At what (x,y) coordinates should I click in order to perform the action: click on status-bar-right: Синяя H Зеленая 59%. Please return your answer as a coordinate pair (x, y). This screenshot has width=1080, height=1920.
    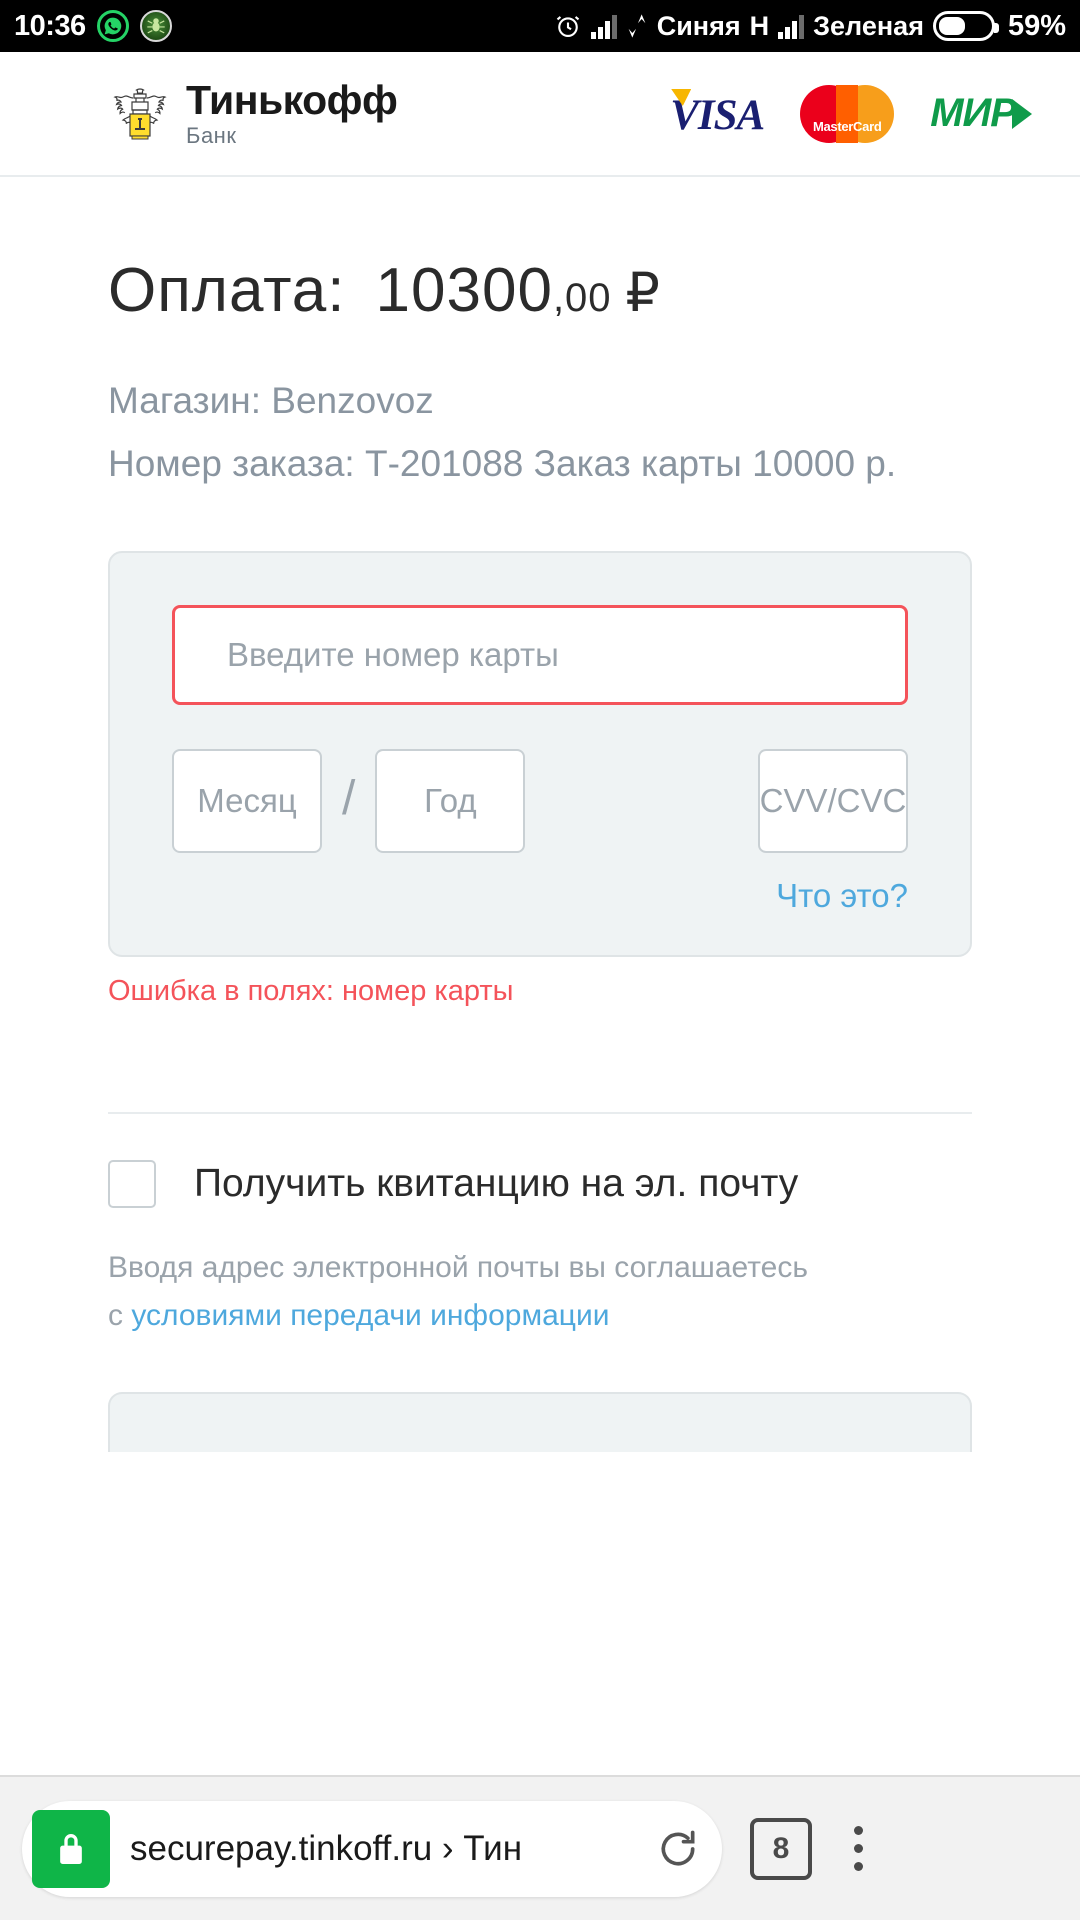
    Looking at the image, I should click on (810, 26).